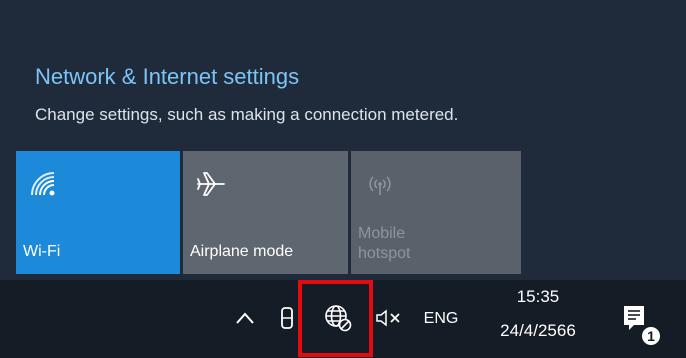  I want to click on airplane-mode-label: Airplane mode, so click(242, 251).